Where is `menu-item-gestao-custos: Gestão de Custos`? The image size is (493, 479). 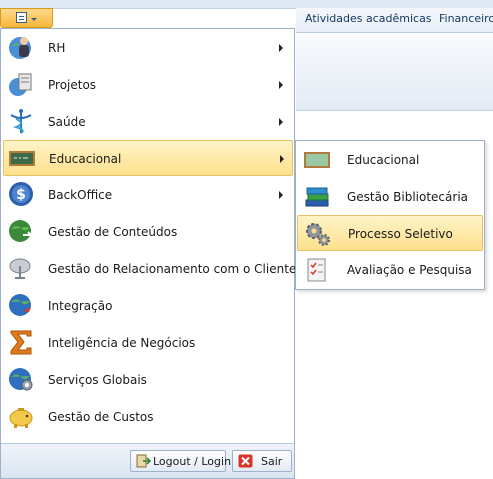 menu-item-gestao-custos: Gestão de Custos is located at coordinates (148, 417).